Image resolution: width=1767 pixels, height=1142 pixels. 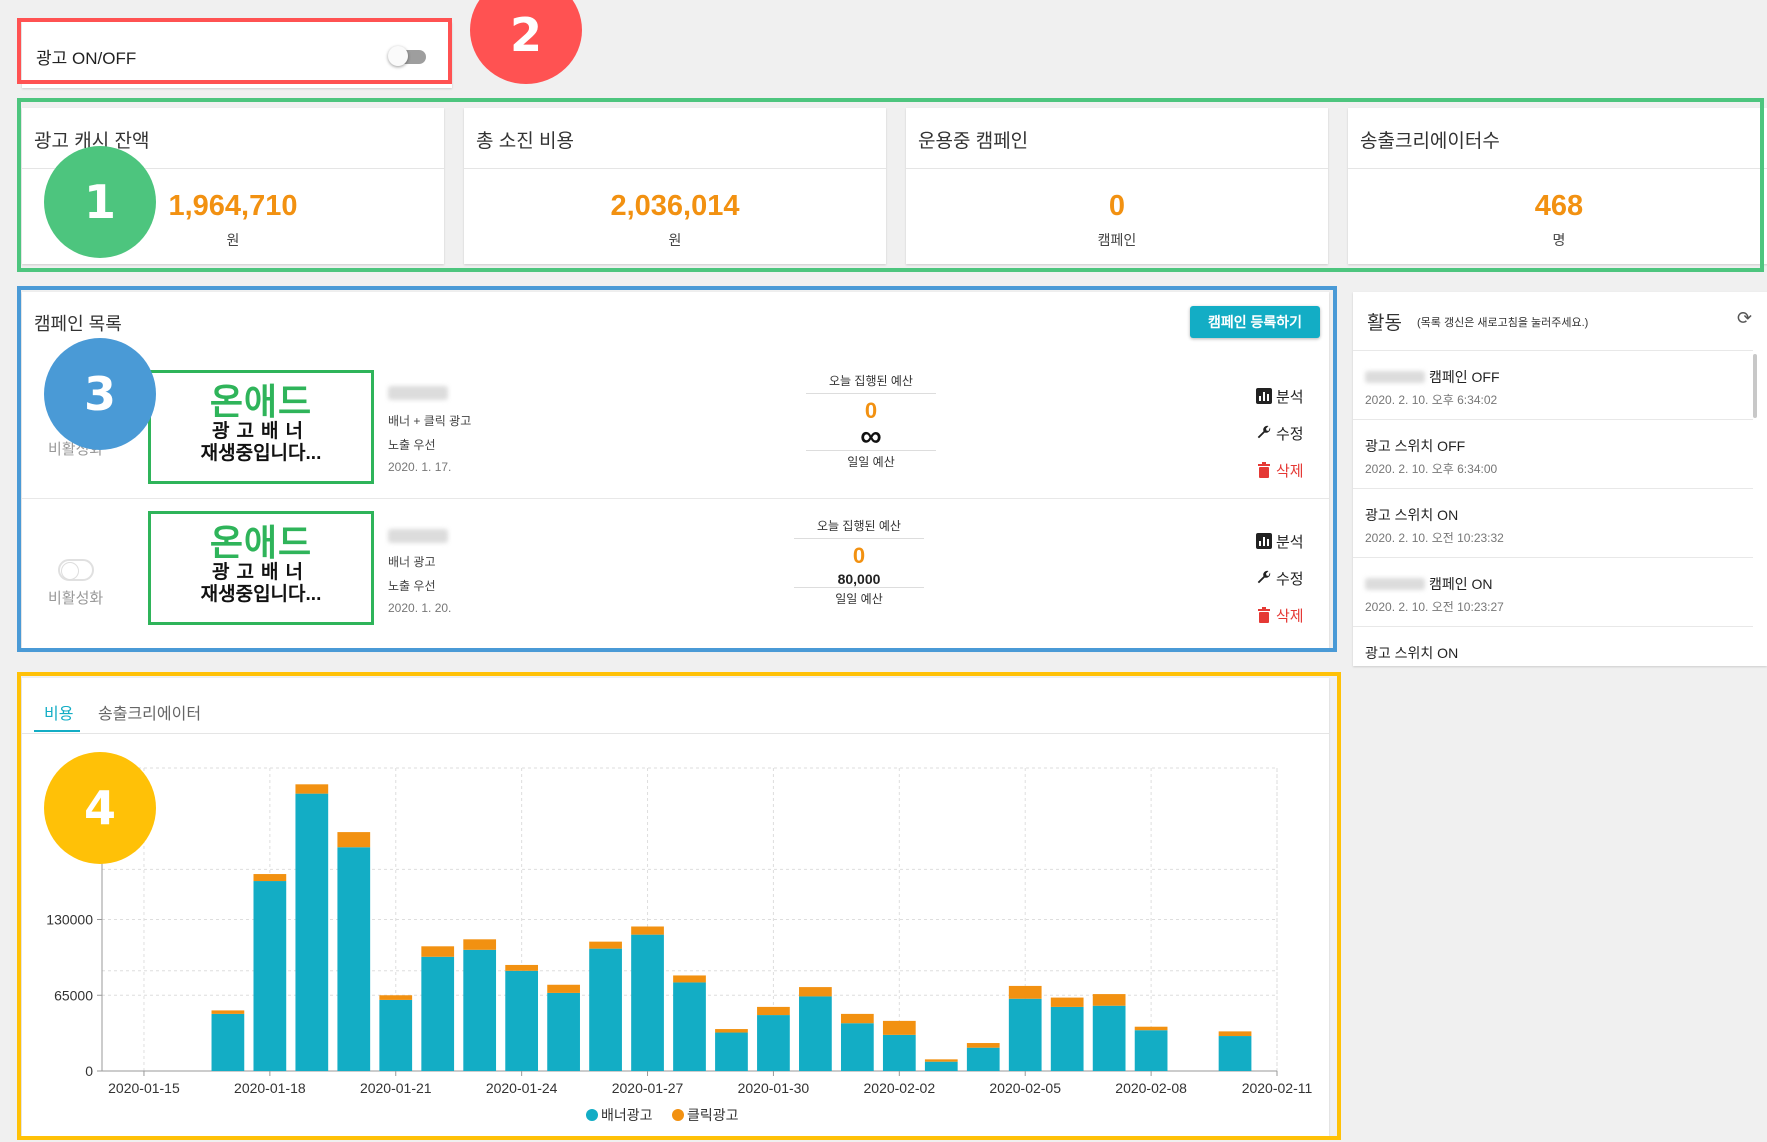 What do you see at coordinates (261, 401) in the screenshot?
I see `banner-brand: 온애드` at bounding box center [261, 401].